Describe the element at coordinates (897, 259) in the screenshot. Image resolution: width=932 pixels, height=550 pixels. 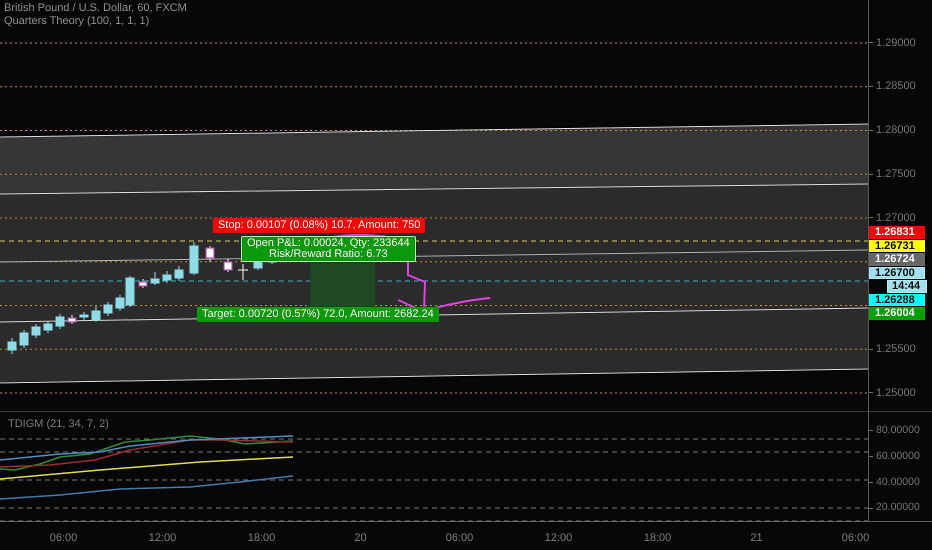
I see `price-label: 1.26724` at that location.